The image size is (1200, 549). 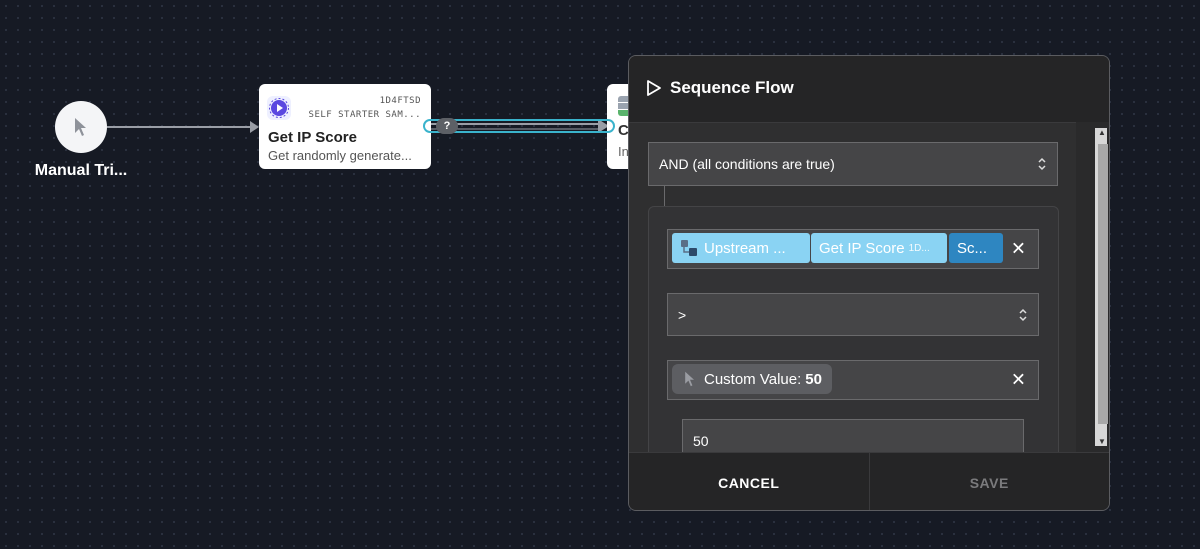 I want to click on scroll-down-arrow-icon: ▼, so click(x=1102, y=441).